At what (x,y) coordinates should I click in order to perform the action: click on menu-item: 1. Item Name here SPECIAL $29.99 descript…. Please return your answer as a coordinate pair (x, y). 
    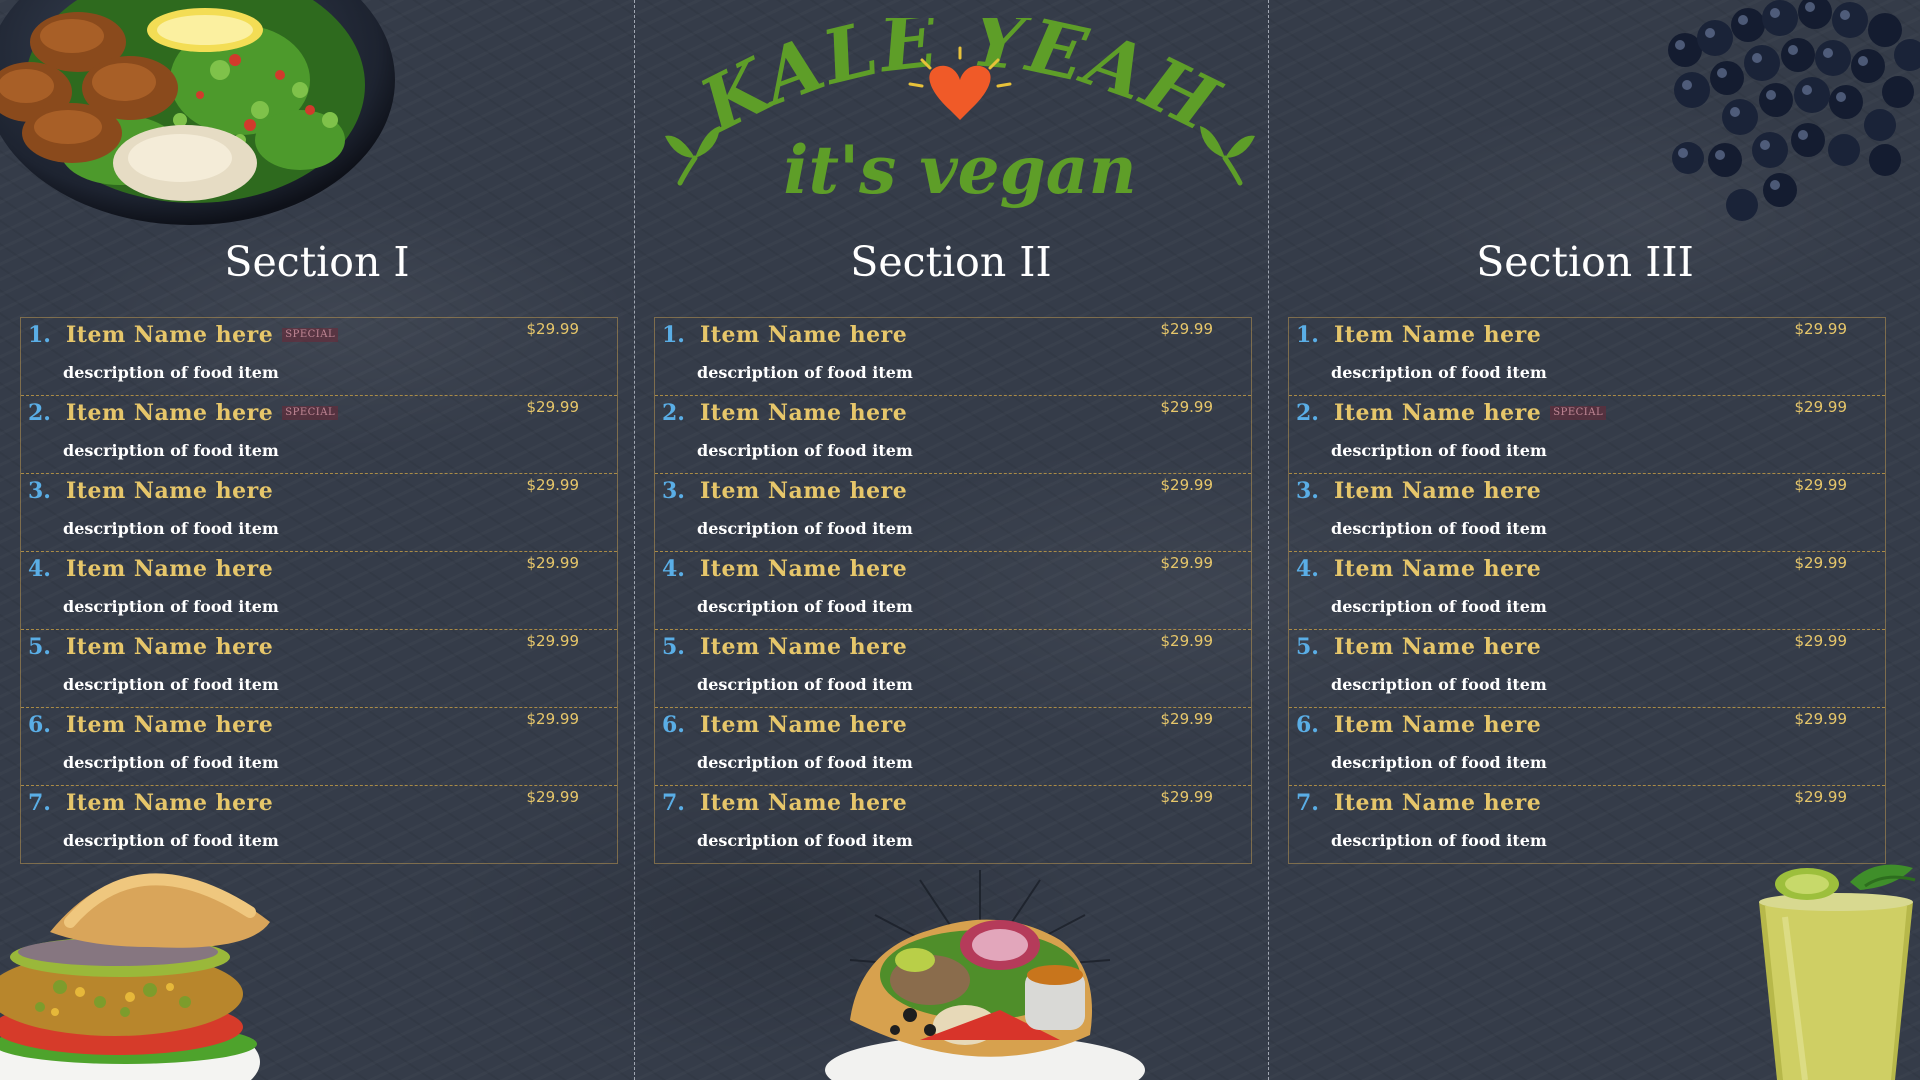
    Looking at the image, I should click on (319, 357).